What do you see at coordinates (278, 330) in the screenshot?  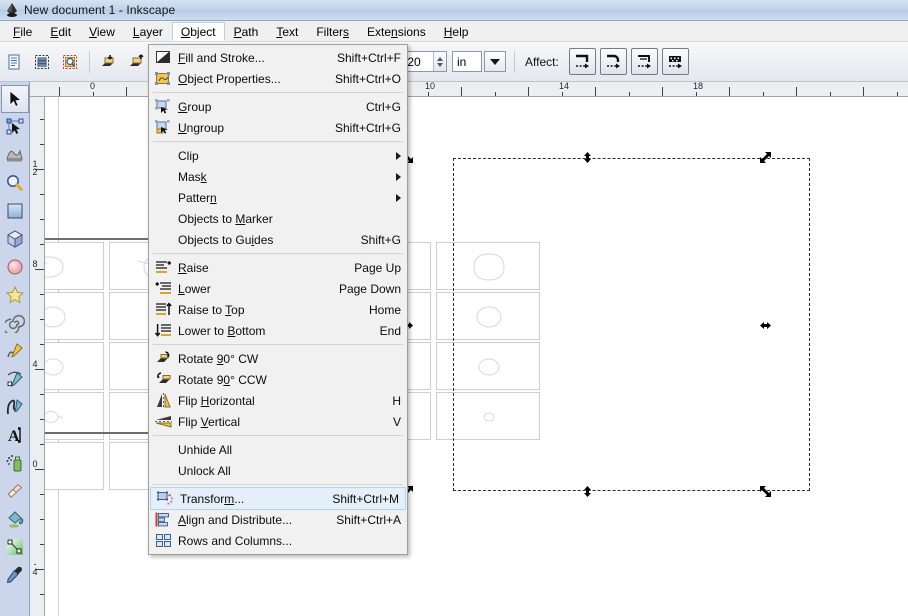 I see `menu-item-lower-to-bottom: Lower to Bottom End` at bounding box center [278, 330].